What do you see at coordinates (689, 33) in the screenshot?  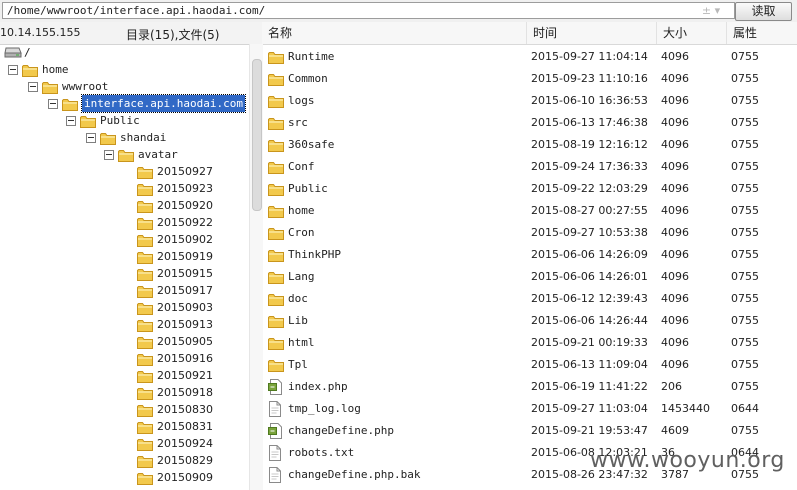 I see `column-size: 大小` at bounding box center [689, 33].